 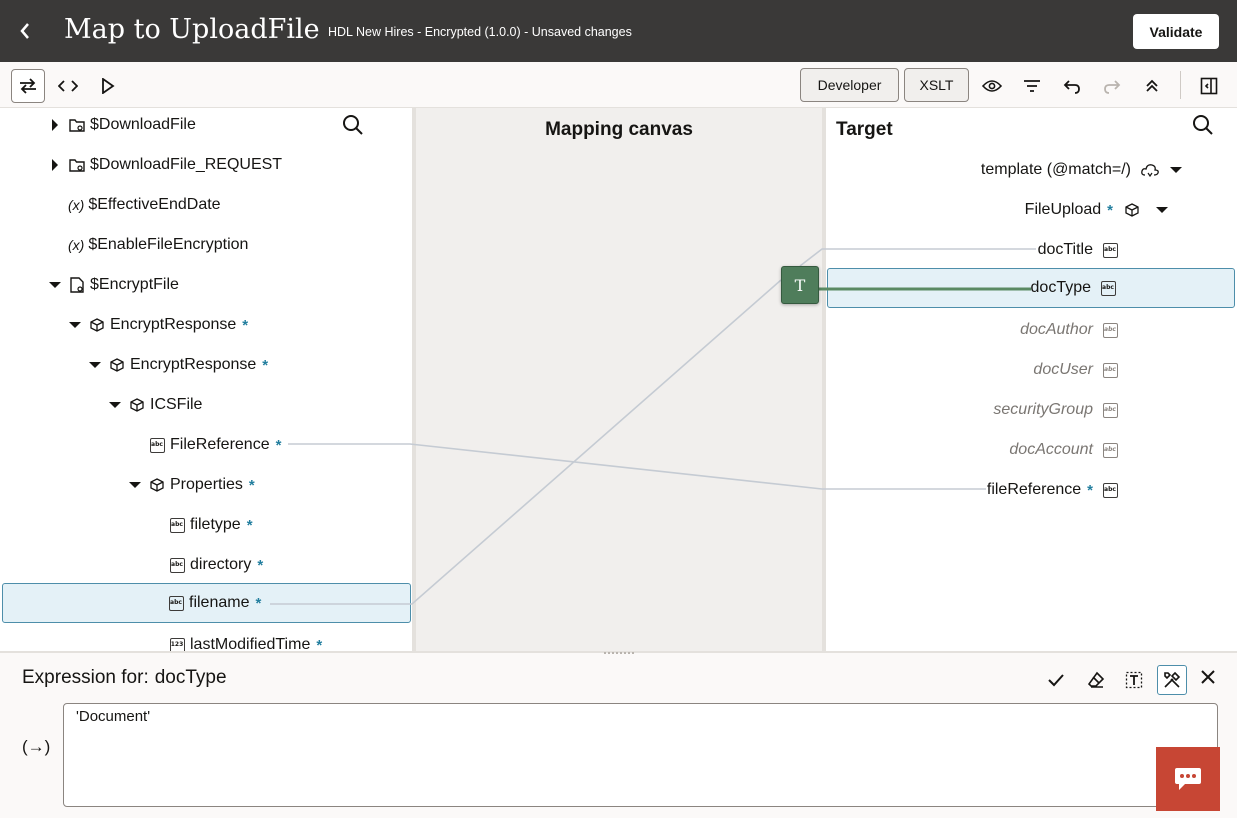 I want to click on source-node: Properties *, so click(x=191, y=485).